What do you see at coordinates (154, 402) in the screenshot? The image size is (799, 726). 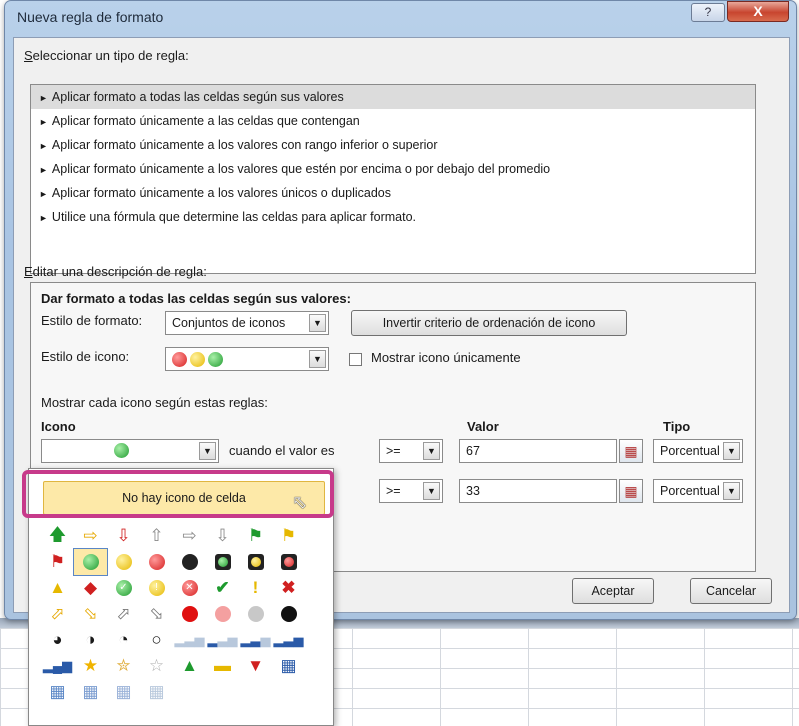 I see `rules-label: Mostrar cada icono según estas reglas:` at bounding box center [154, 402].